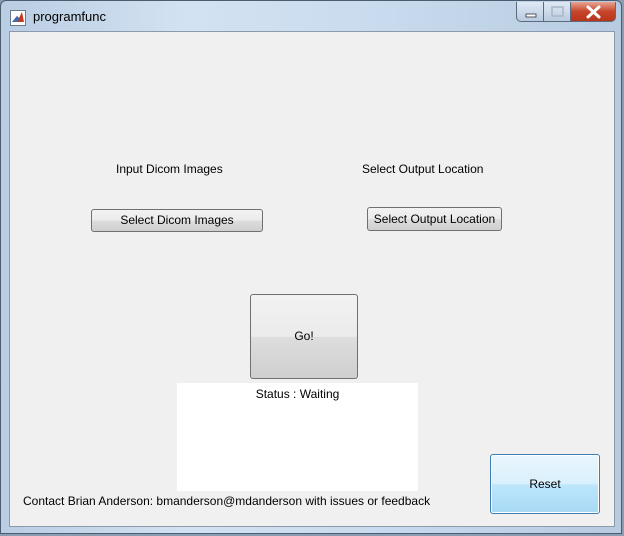 The image size is (624, 536). Describe the element at coordinates (434, 219) in the screenshot. I see `select-output-location-button: Select Output Location` at that location.